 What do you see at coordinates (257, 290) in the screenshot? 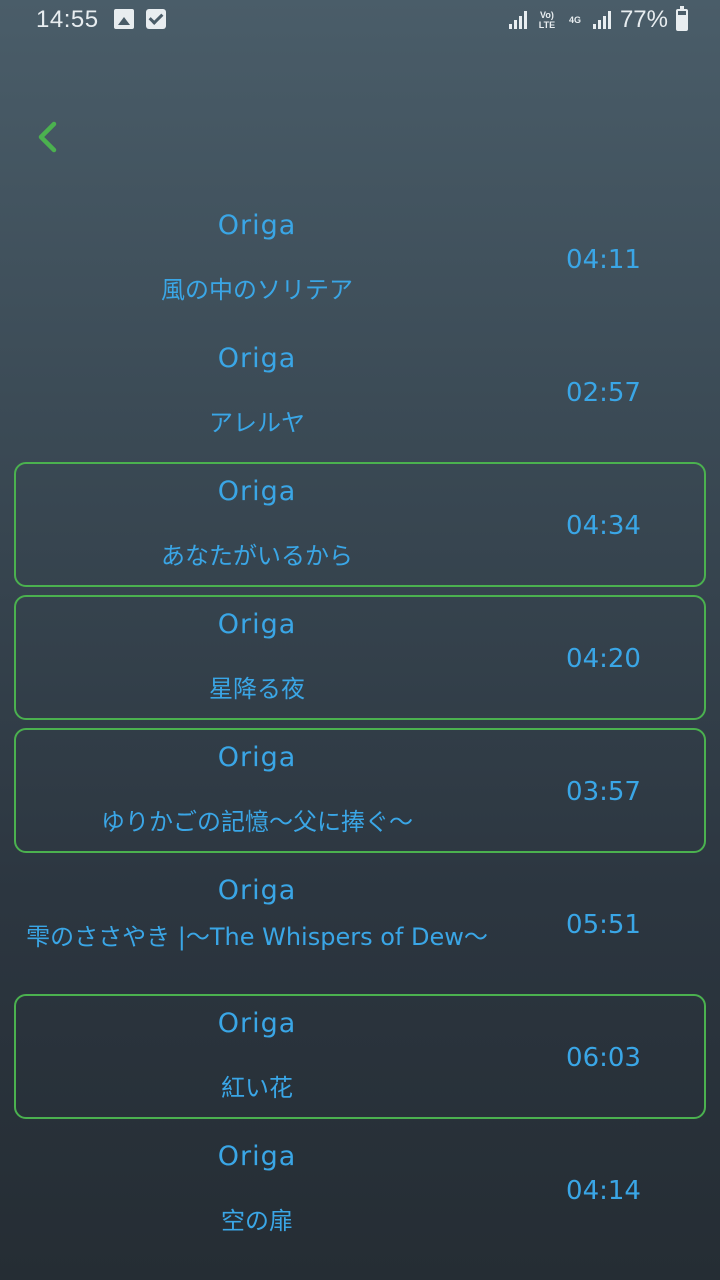
I see `track-title: 風の中のソリテア` at bounding box center [257, 290].